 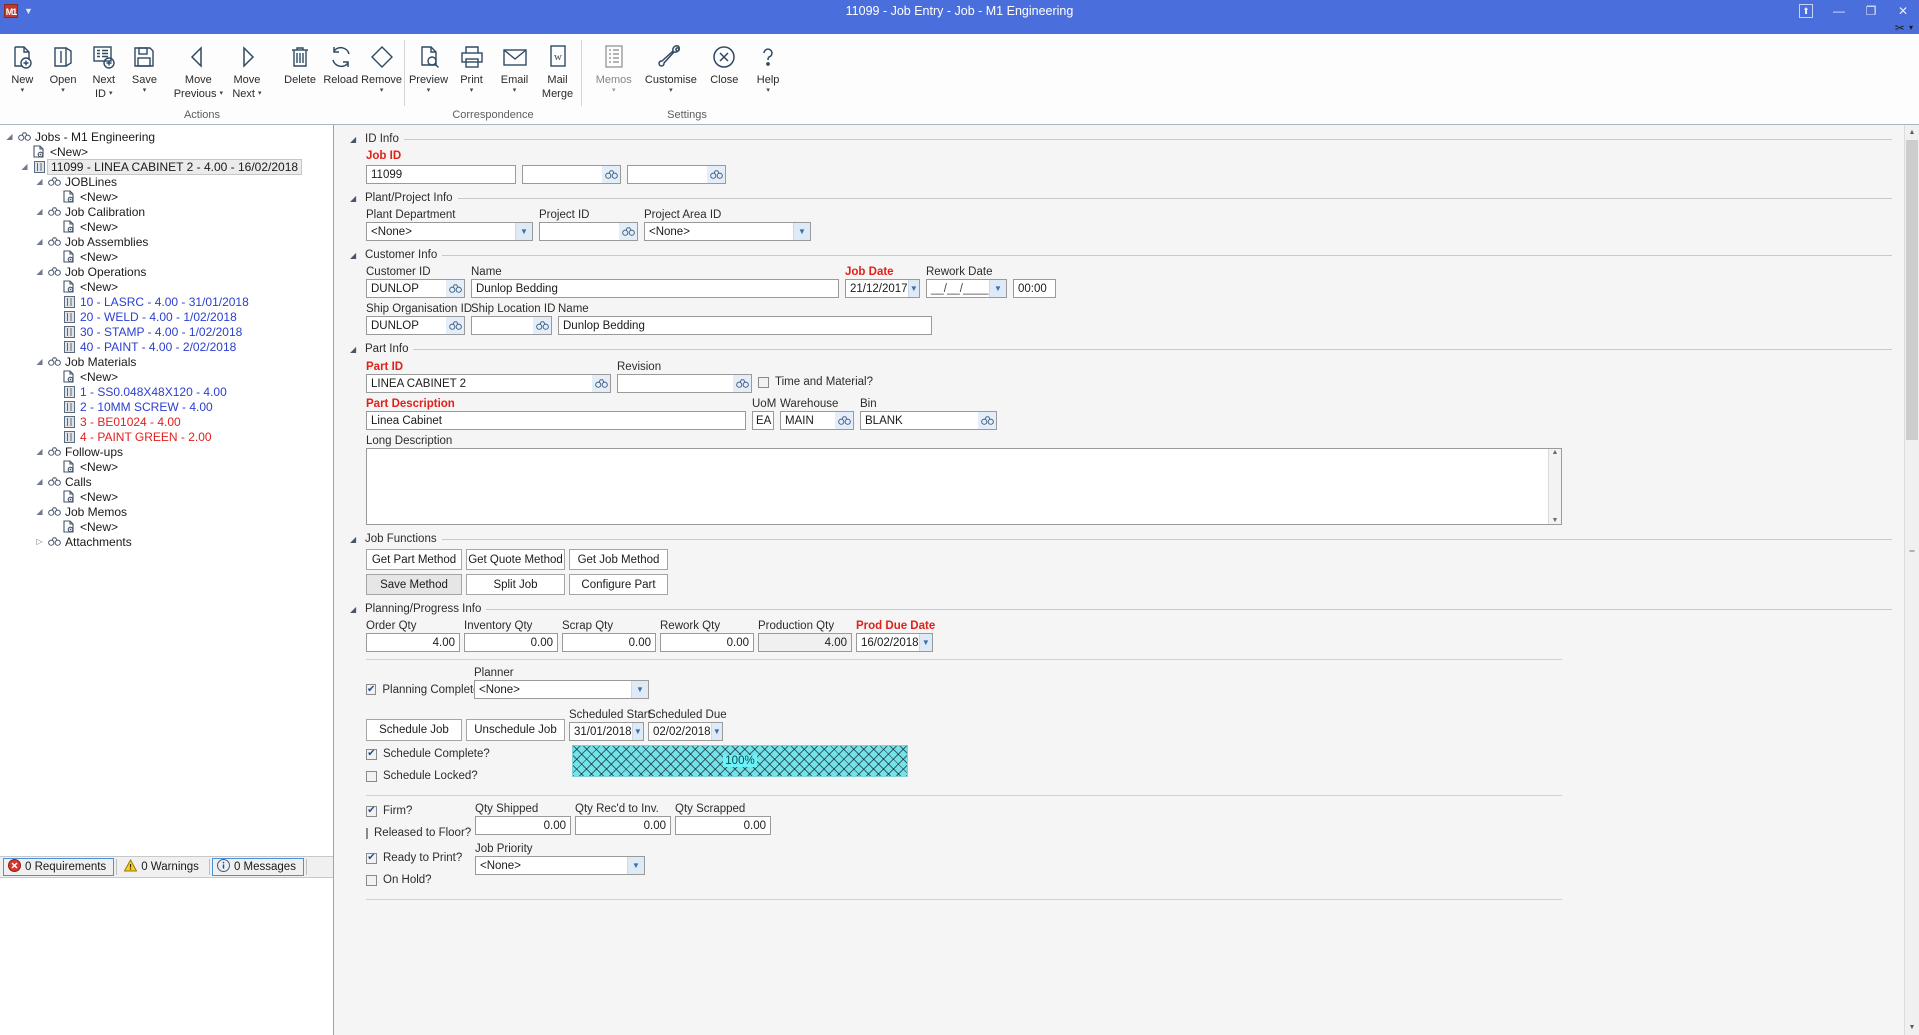 I want to click on ship-organisation-id-input: DUNLOP, so click(x=406, y=325).